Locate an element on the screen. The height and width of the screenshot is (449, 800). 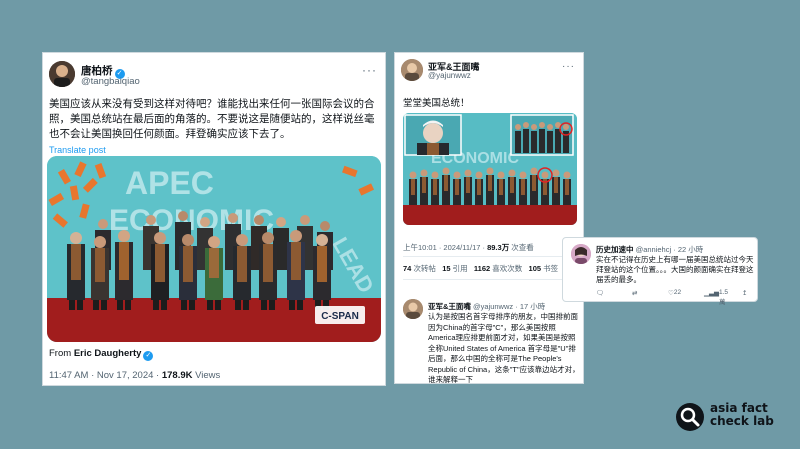
likes-stat: 1162 喜欢次数 is located at coordinates (498, 268).